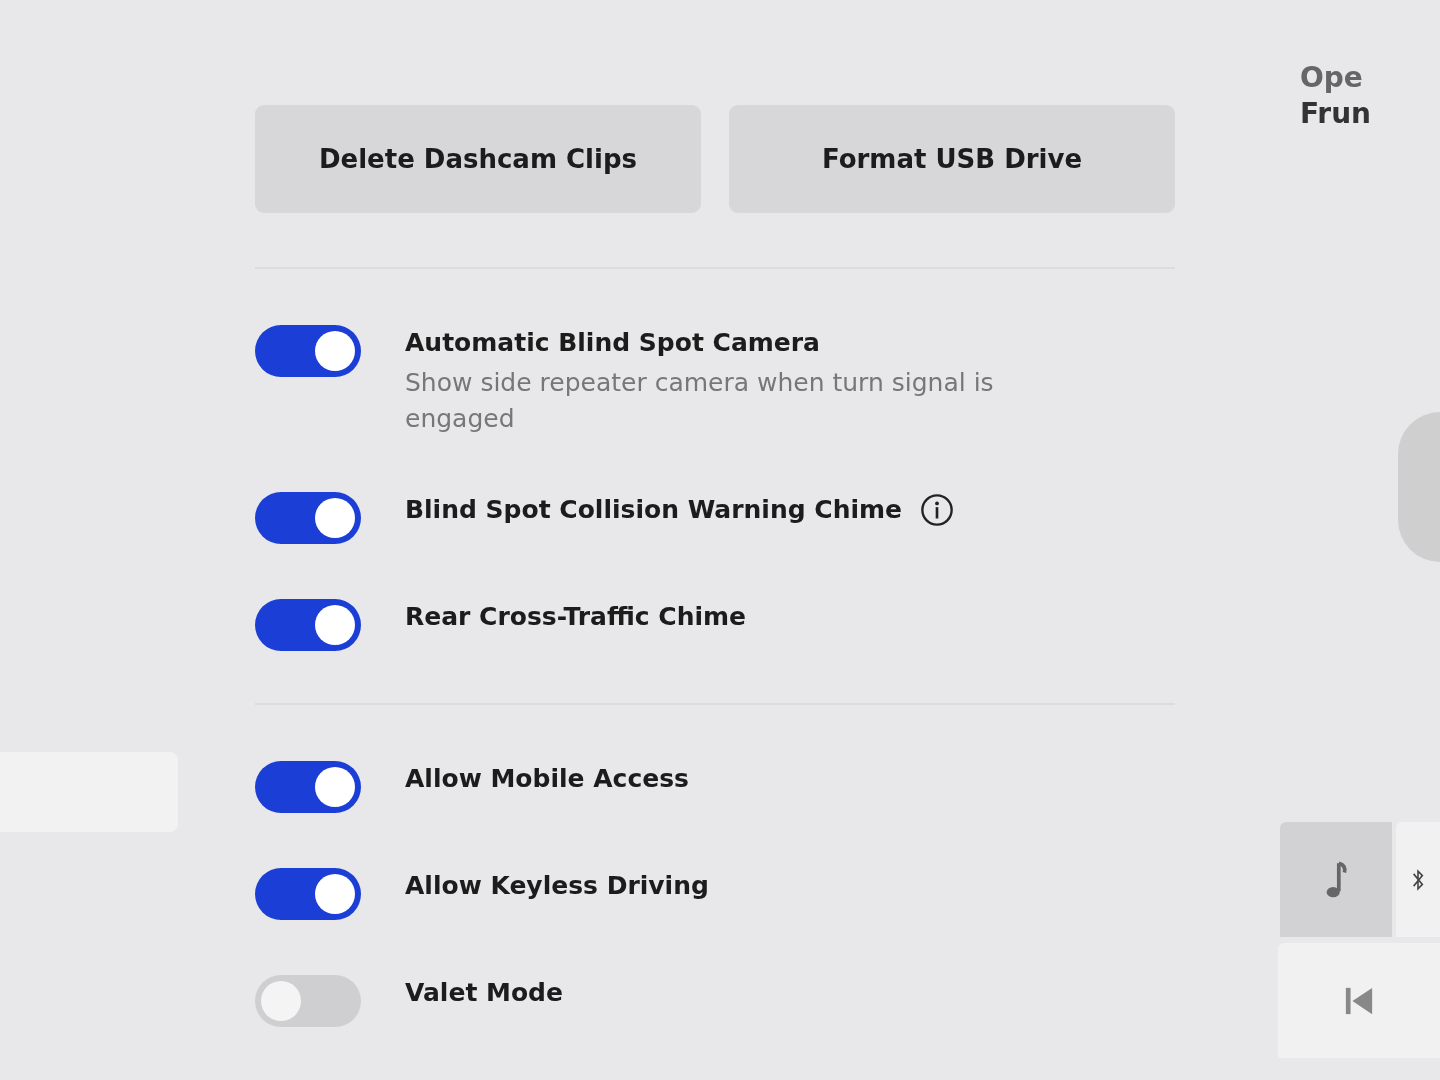 The height and width of the screenshot is (1080, 1440). I want to click on setting-title: Allow Mobile Access, so click(547, 779).